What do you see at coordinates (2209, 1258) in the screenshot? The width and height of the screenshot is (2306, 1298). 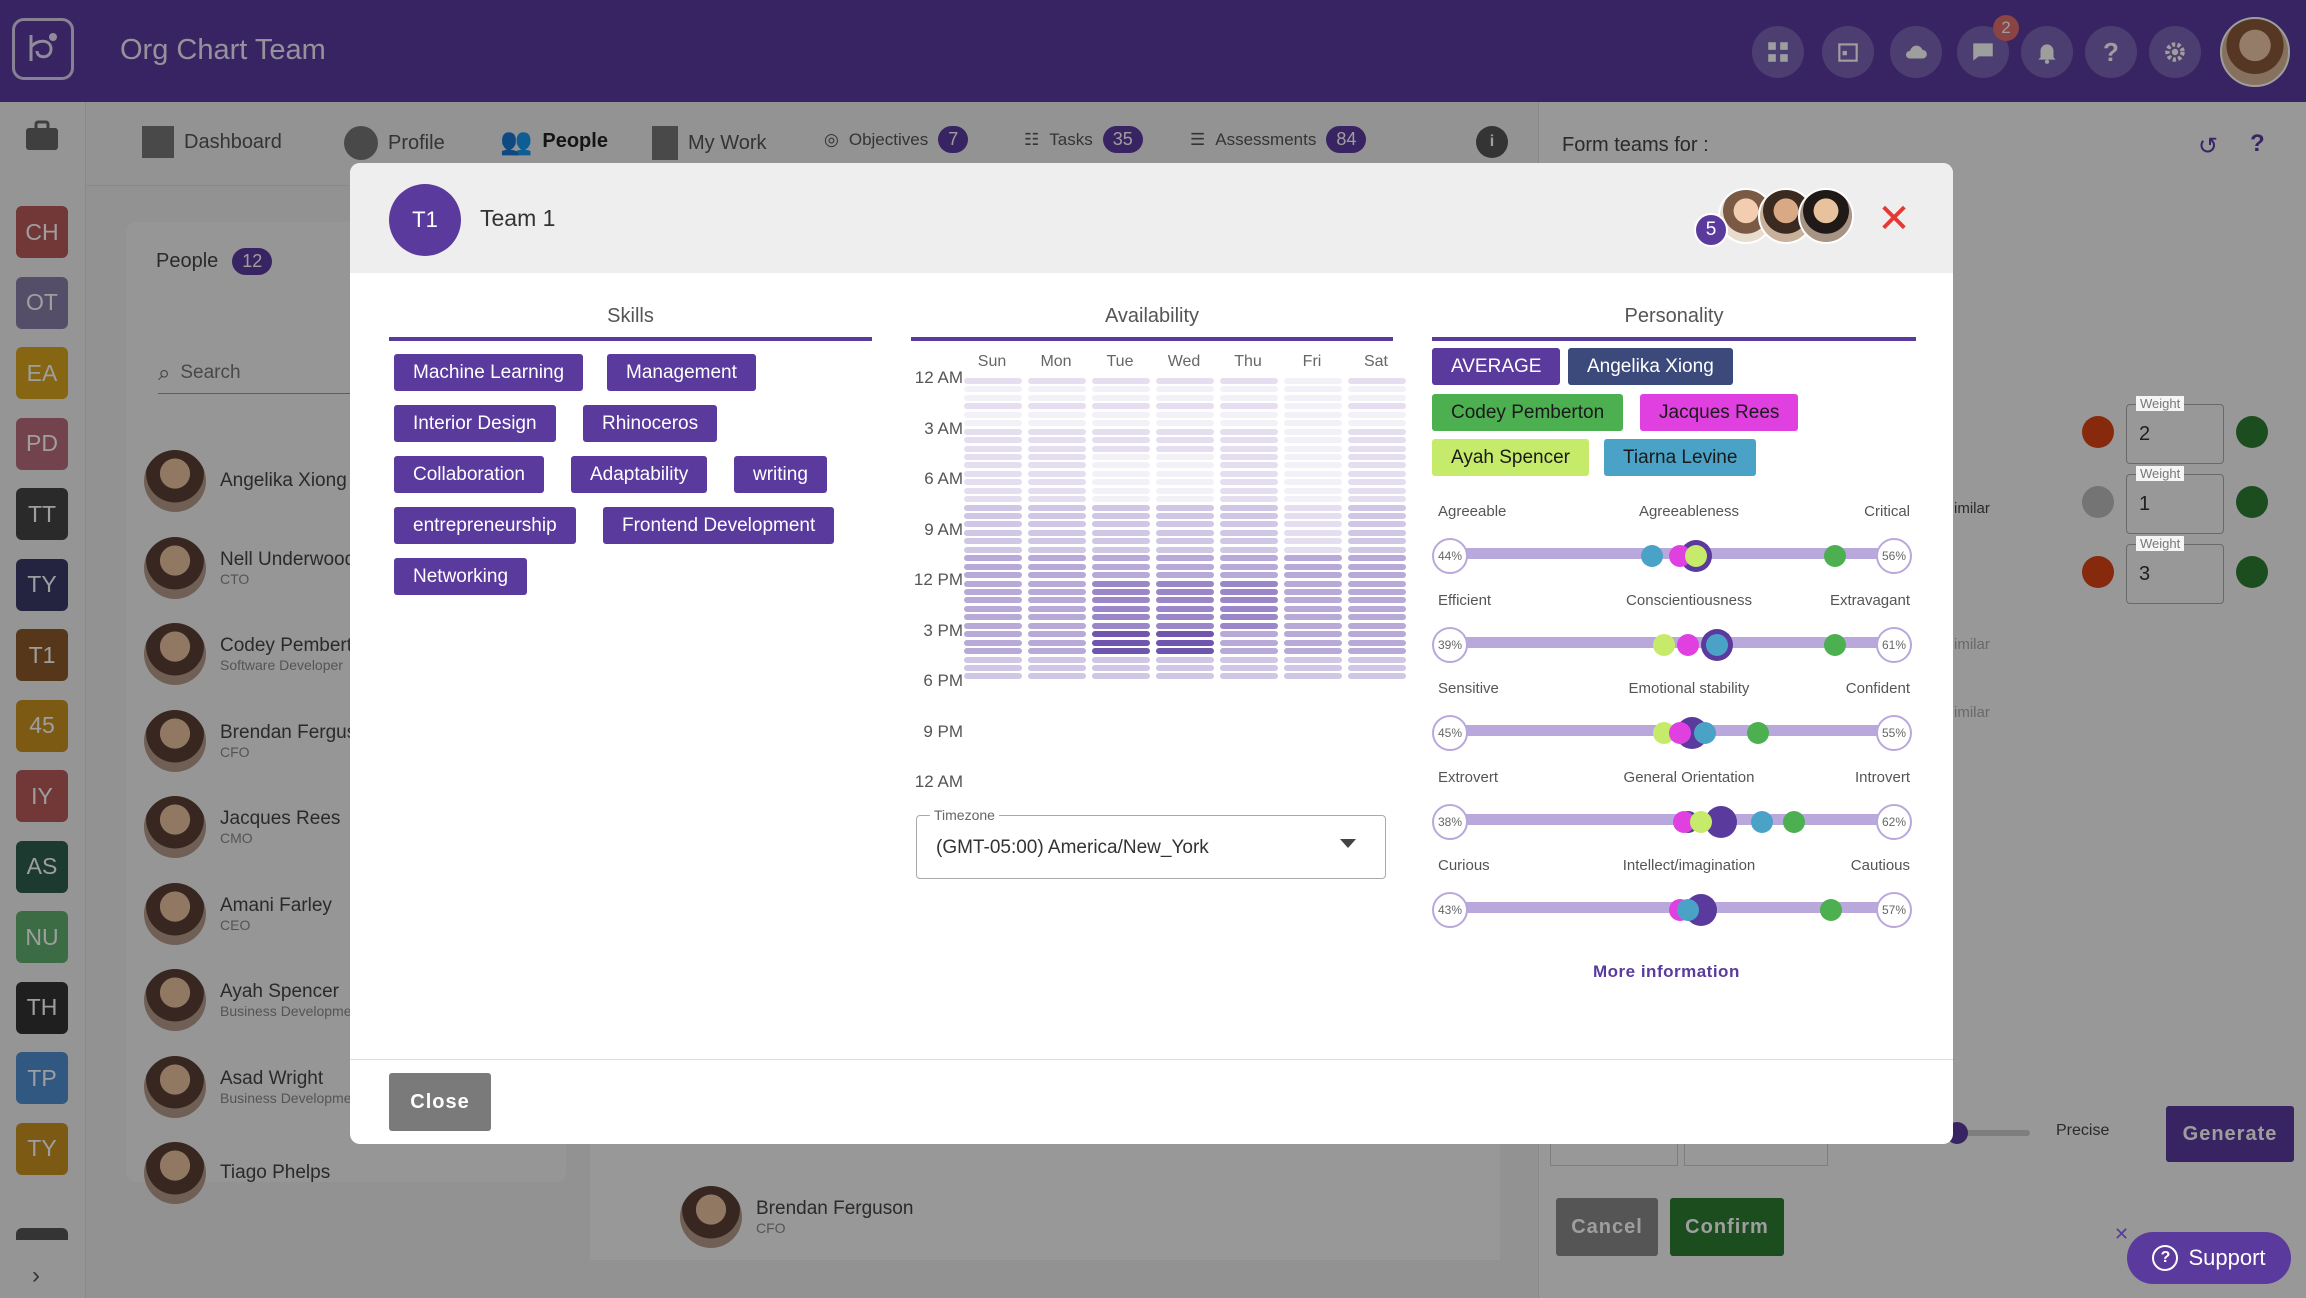 I see `support-button: ? Support` at bounding box center [2209, 1258].